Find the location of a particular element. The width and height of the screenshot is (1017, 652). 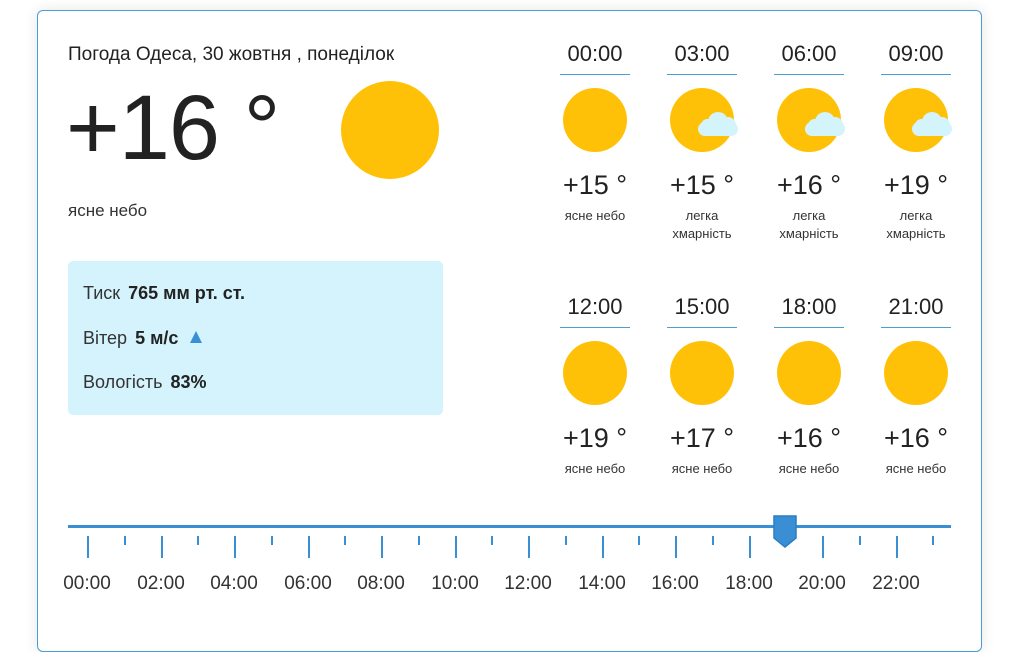

timeline-label: 14:00 is located at coordinates (602, 584).